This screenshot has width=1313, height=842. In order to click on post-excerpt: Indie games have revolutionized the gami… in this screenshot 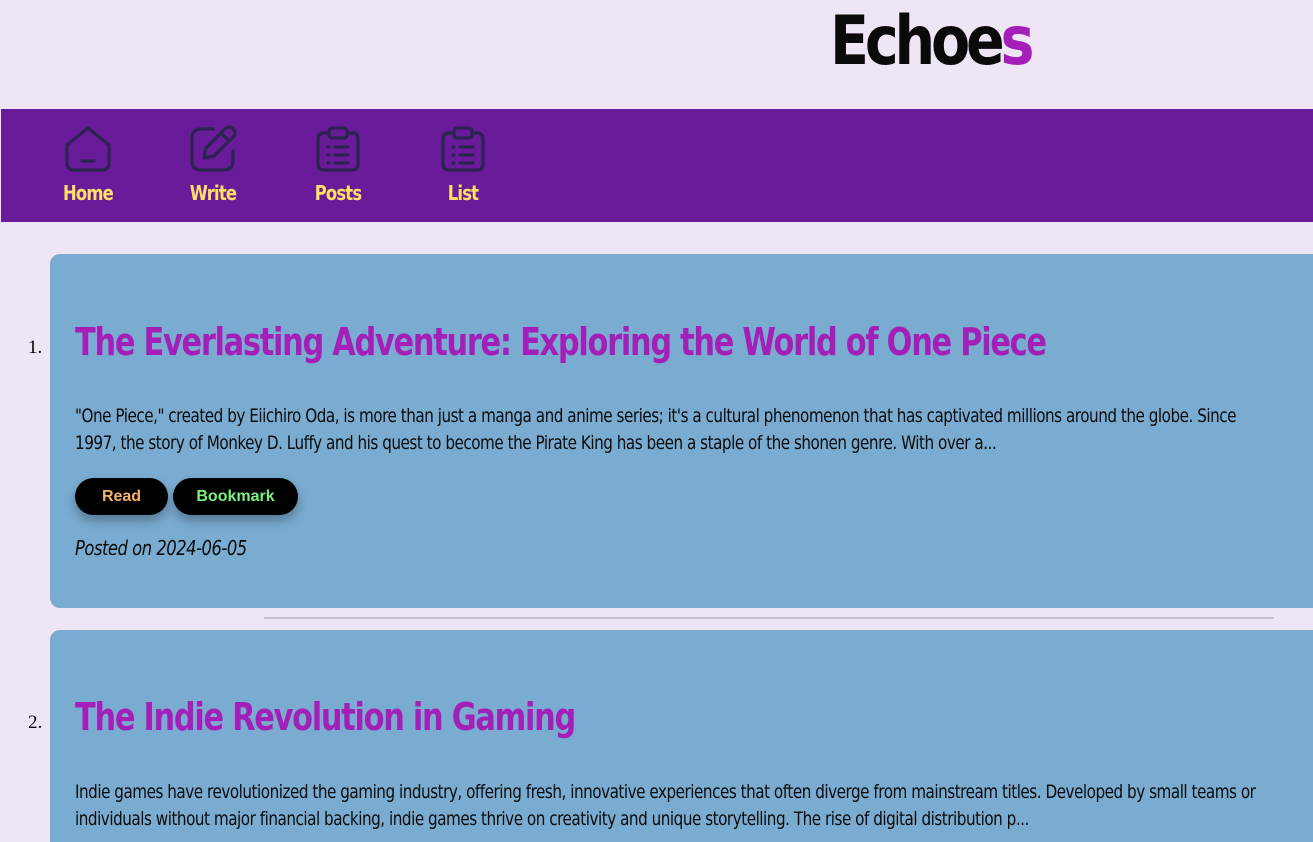, I will do `click(669, 806)`.